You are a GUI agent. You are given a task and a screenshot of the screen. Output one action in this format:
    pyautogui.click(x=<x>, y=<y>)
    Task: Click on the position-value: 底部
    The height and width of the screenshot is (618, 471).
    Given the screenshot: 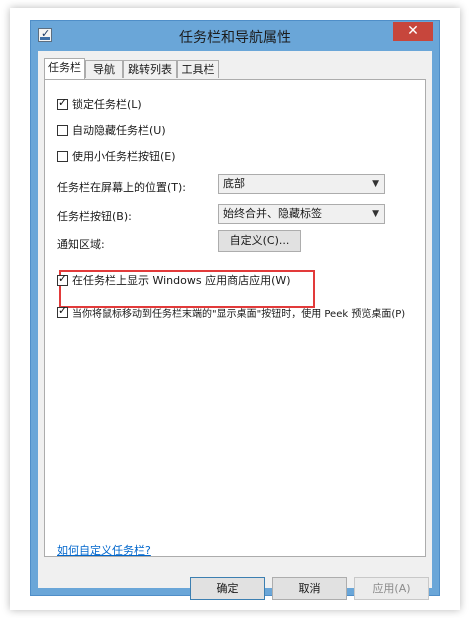 What is the action you would take?
    pyautogui.click(x=234, y=183)
    